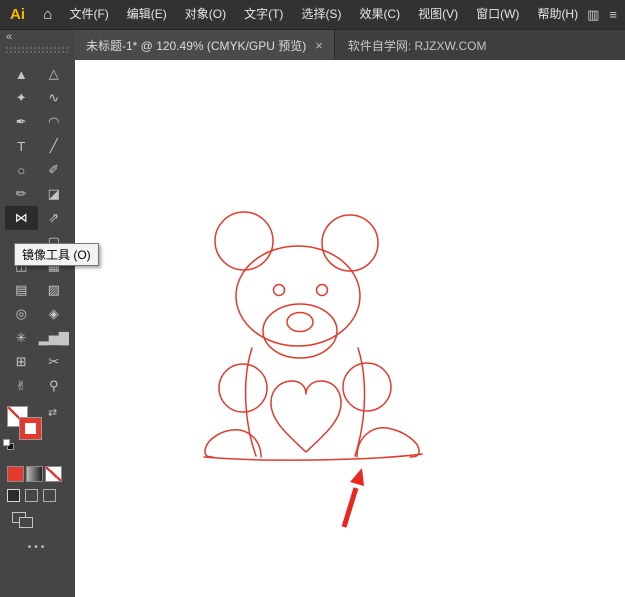 This screenshot has width=625, height=597. I want to click on scale-tool: ⇗, so click(54, 218).